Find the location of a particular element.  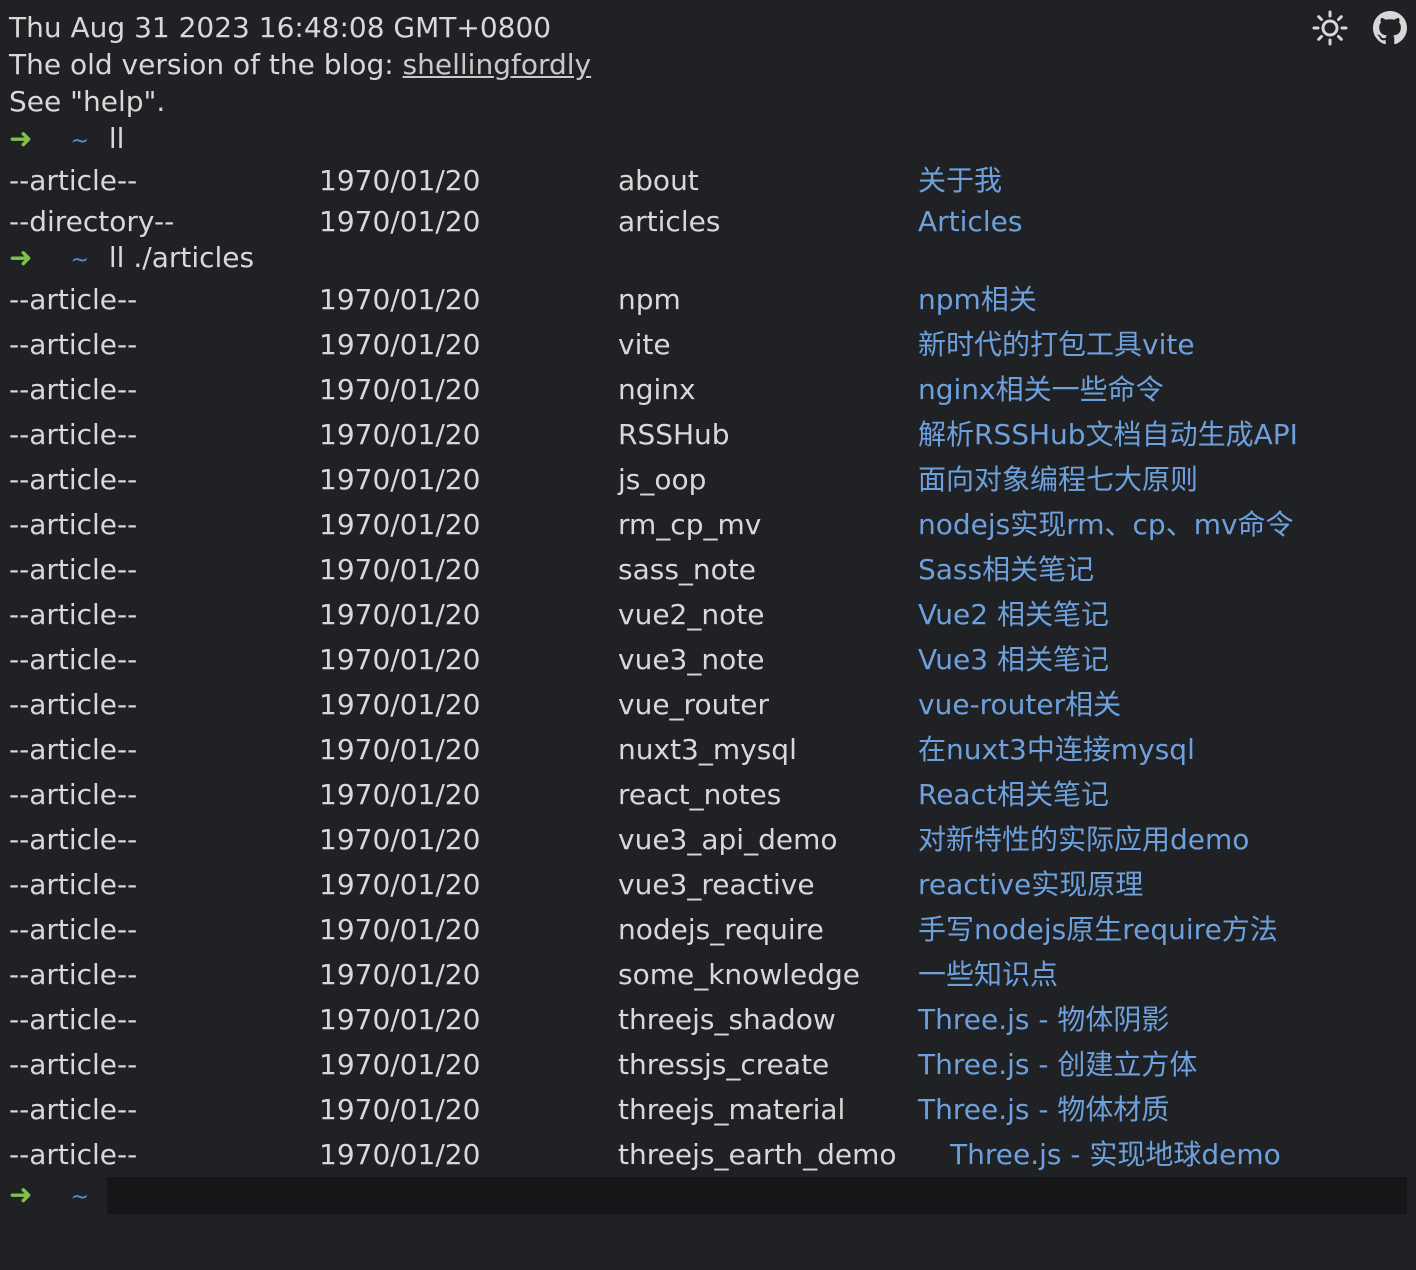

entry-title-link: React相关笔记 is located at coordinates (1013, 795).